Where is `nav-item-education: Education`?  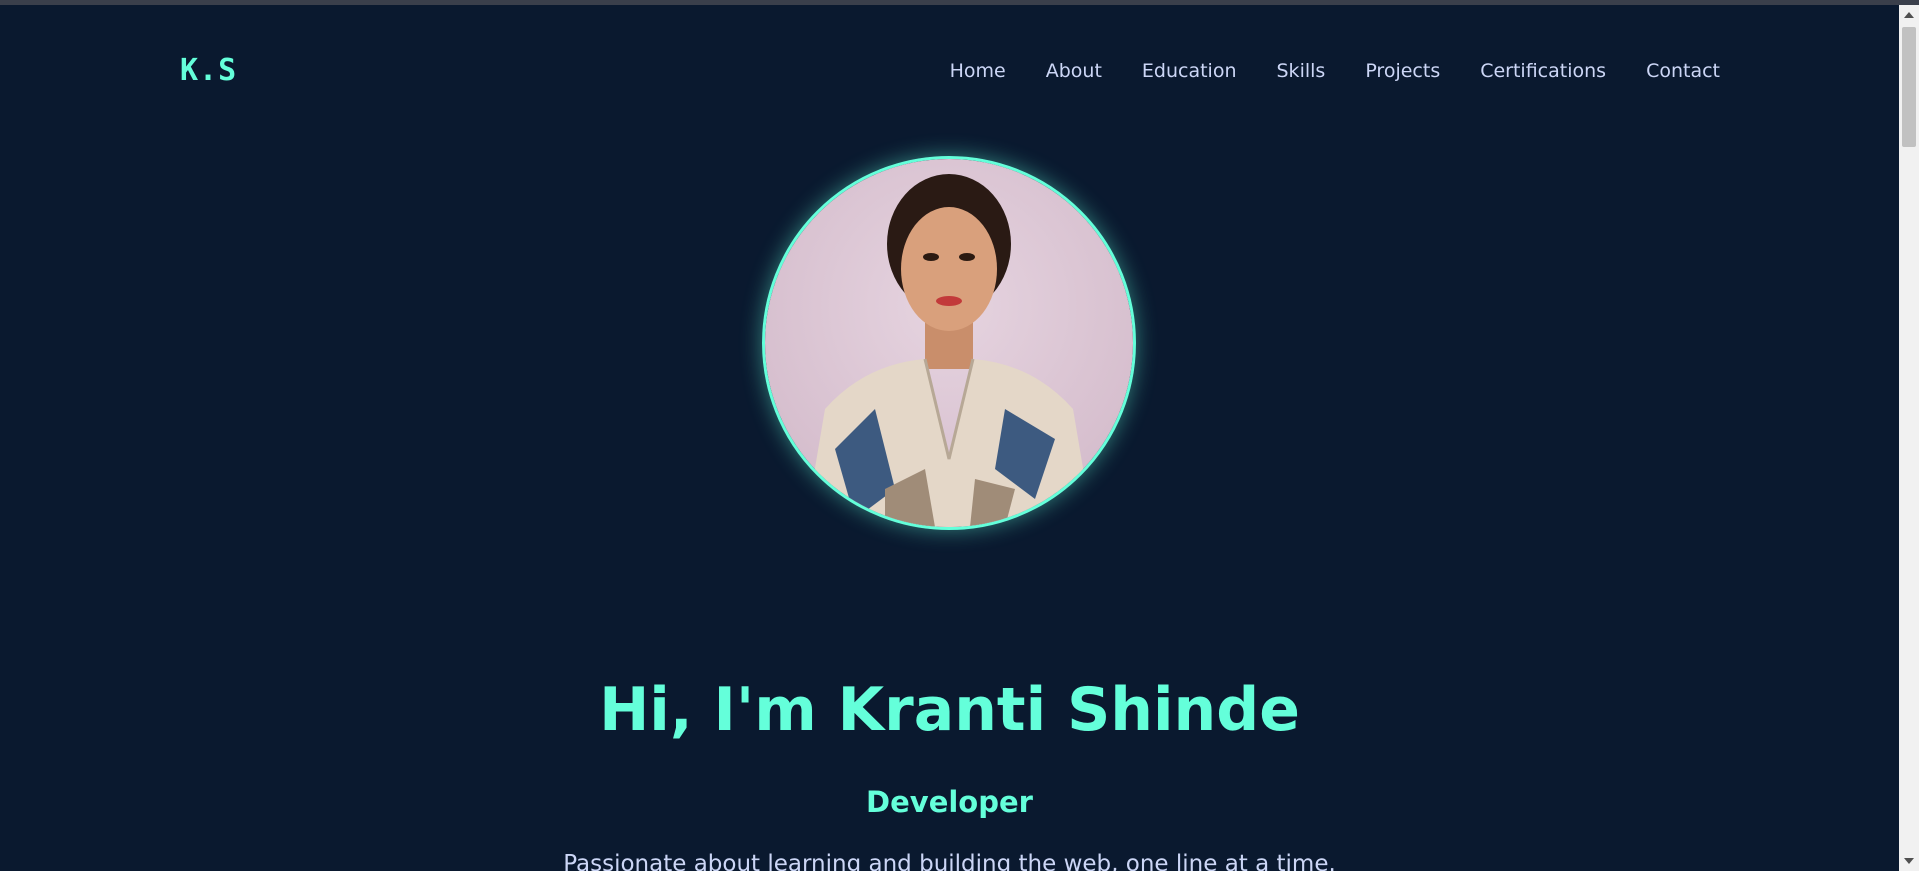
nav-item-education: Education is located at coordinates (1189, 71).